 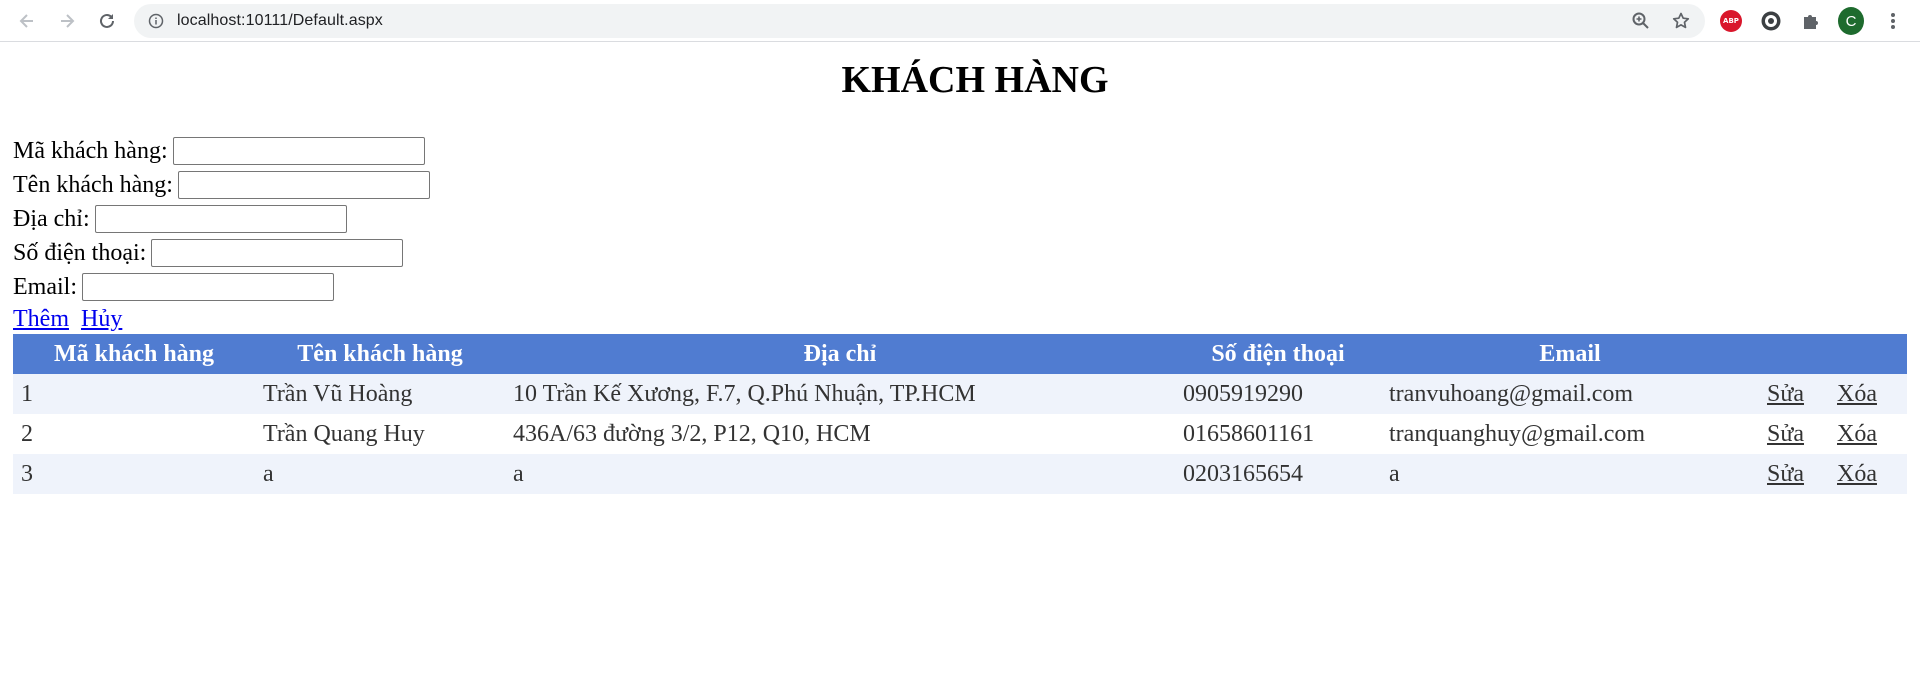 I want to click on adblock-plus-icon: ABP, so click(x=1731, y=21).